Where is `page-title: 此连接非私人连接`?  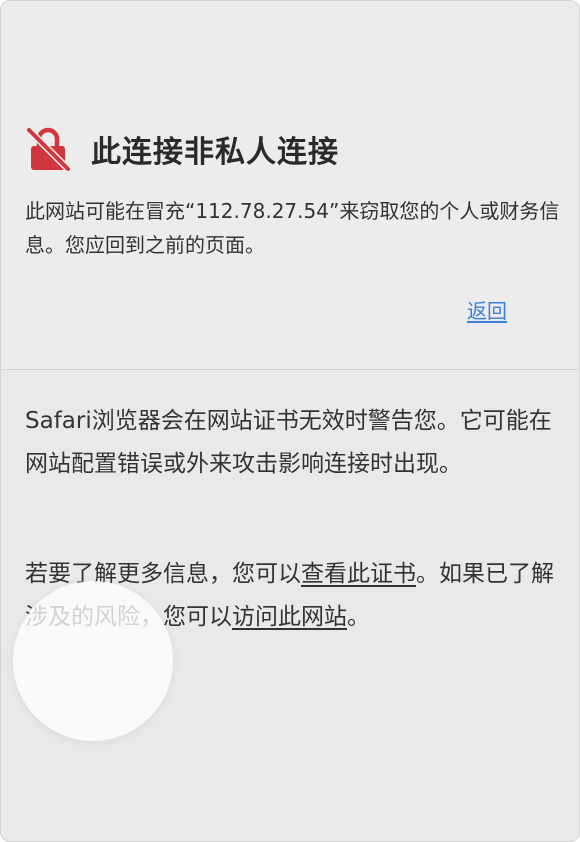
page-title: 此连接非私人连接 is located at coordinates (215, 152).